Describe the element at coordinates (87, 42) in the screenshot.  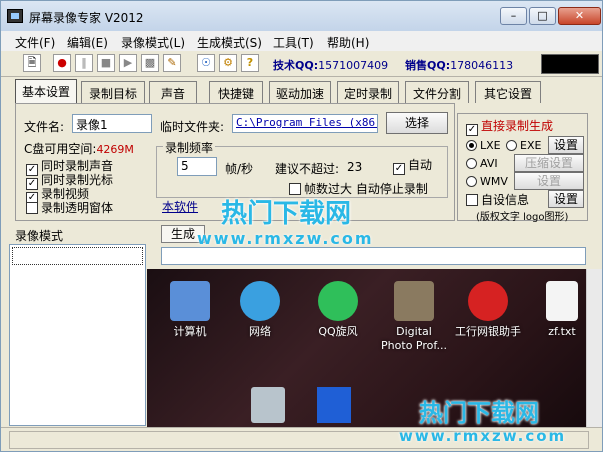
I see `menu-edit: 编辑(E)` at that location.